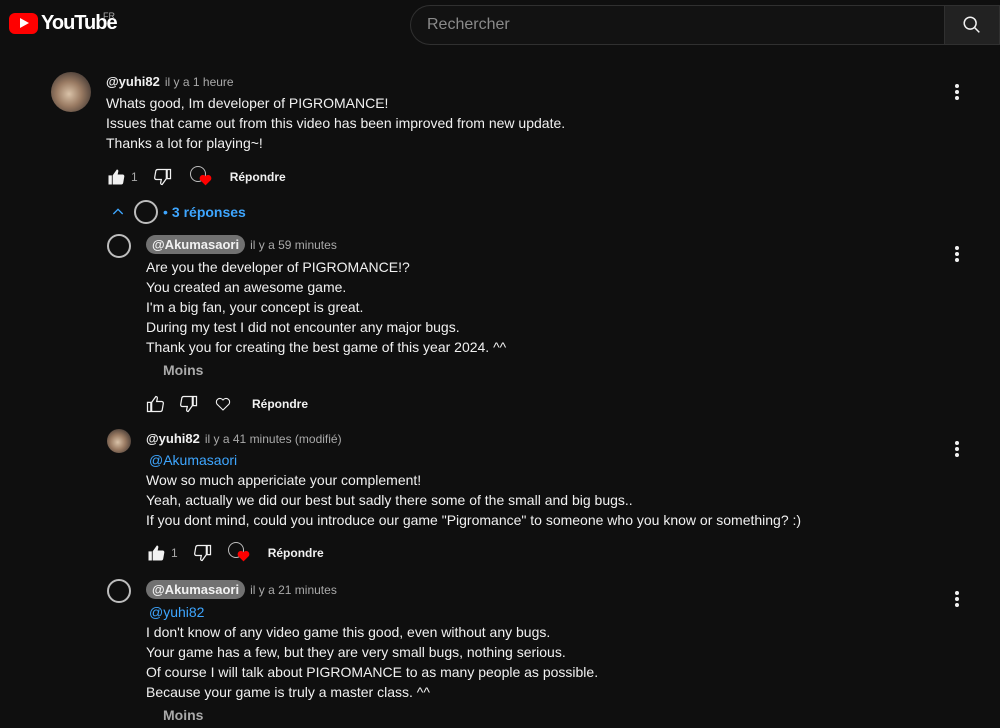  I want to click on youtube-play-icon, so click(23, 23).